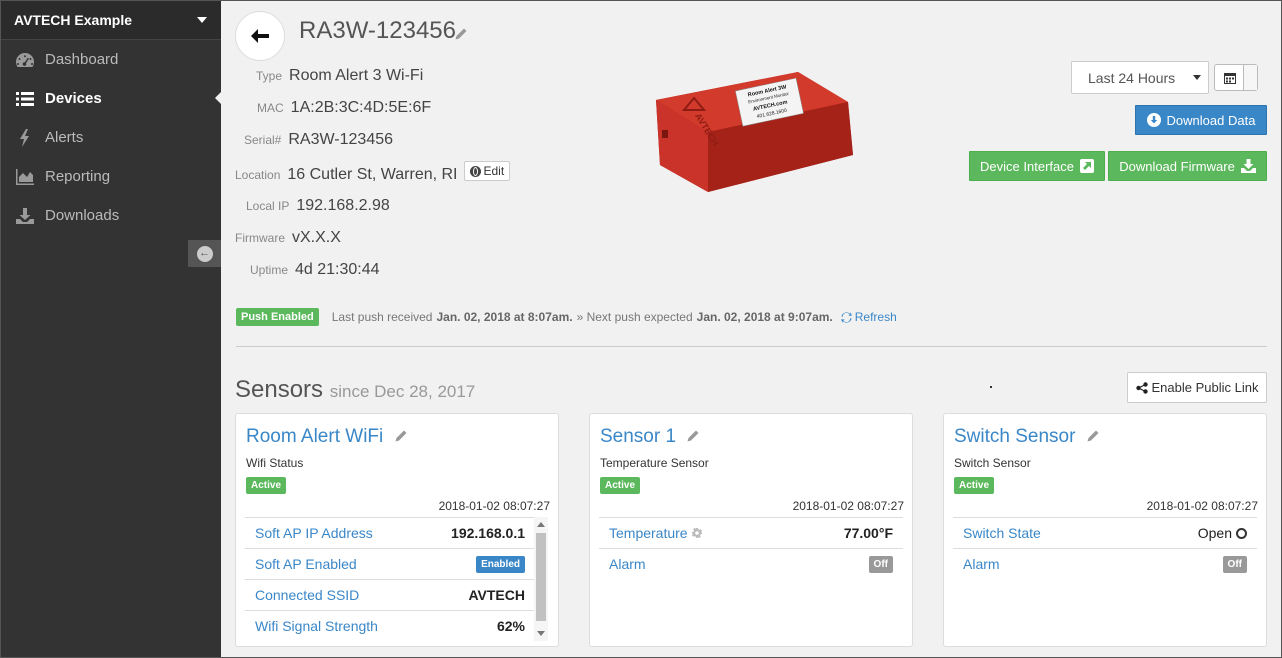 The image size is (1282, 658). I want to click on last-push-time: Jan. 02, 2018 at 8:07am., so click(504, 317).